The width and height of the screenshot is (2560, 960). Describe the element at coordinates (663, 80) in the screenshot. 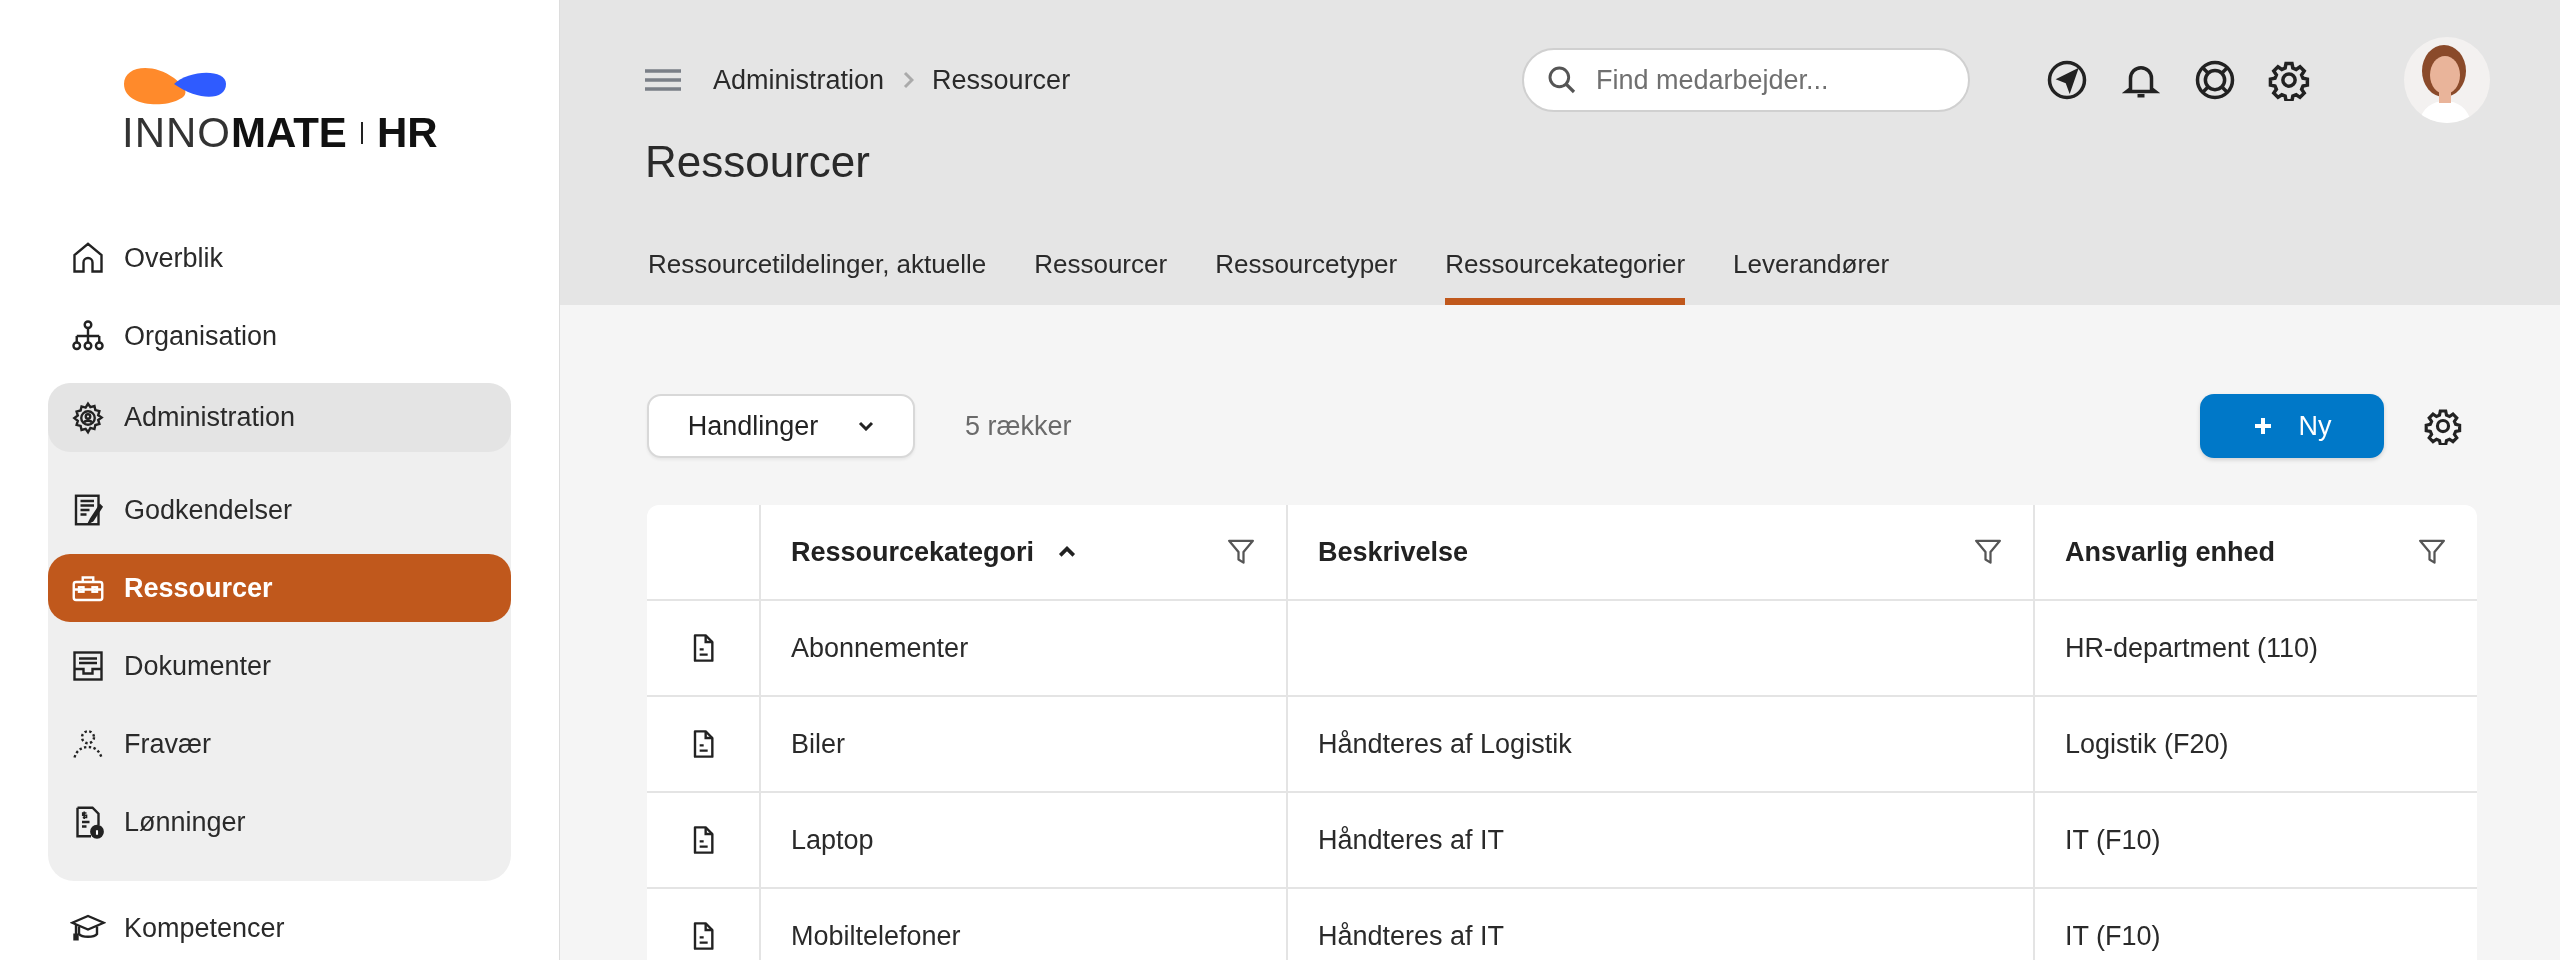

I see `menu-icon` at that location.